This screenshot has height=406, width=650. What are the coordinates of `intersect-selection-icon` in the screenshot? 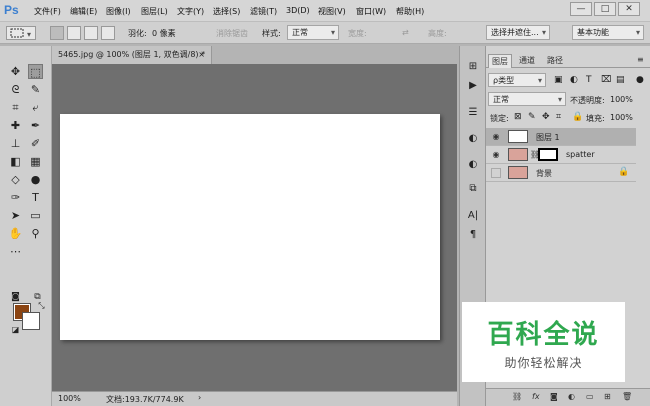 It's located at (108, 33).